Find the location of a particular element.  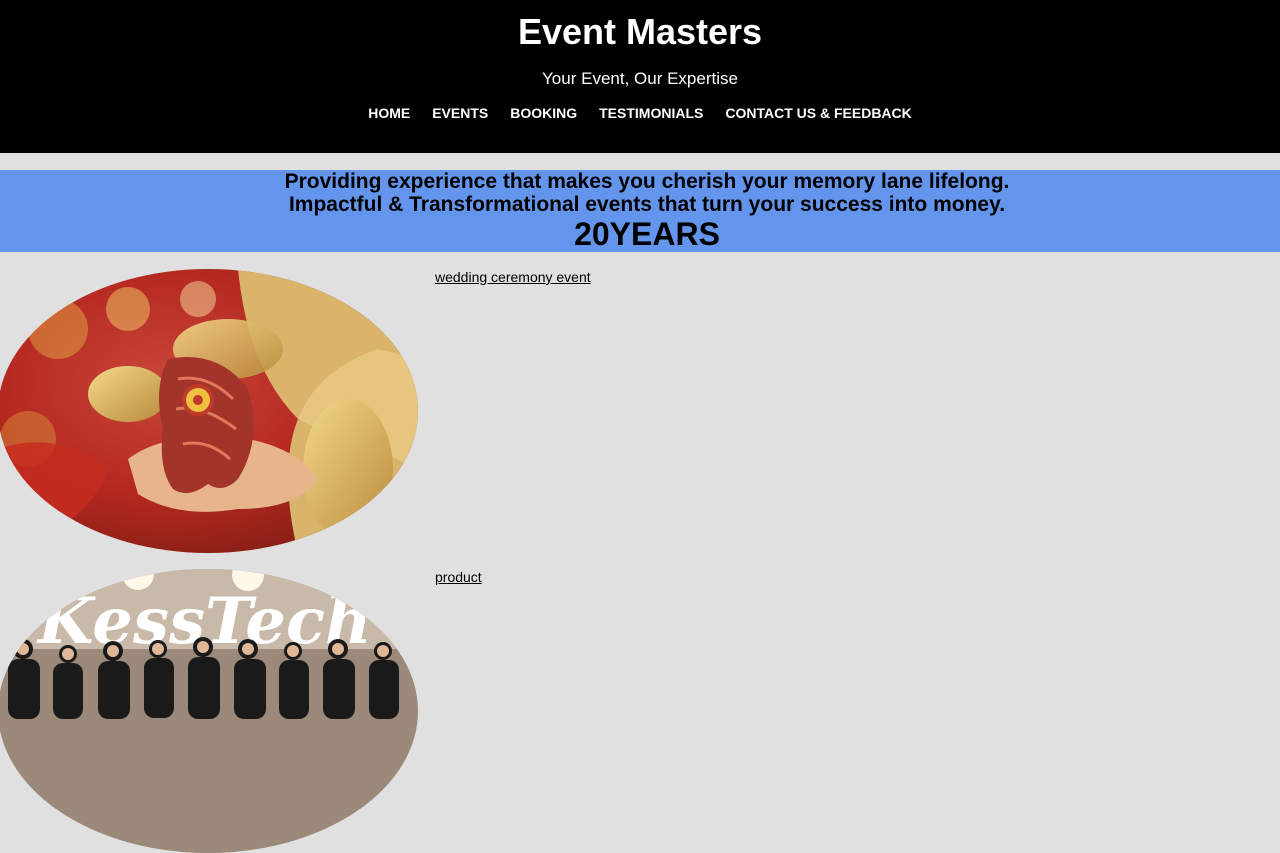

site-tagline: Your Event, Our Expertise is located at coordinates (640, 78).